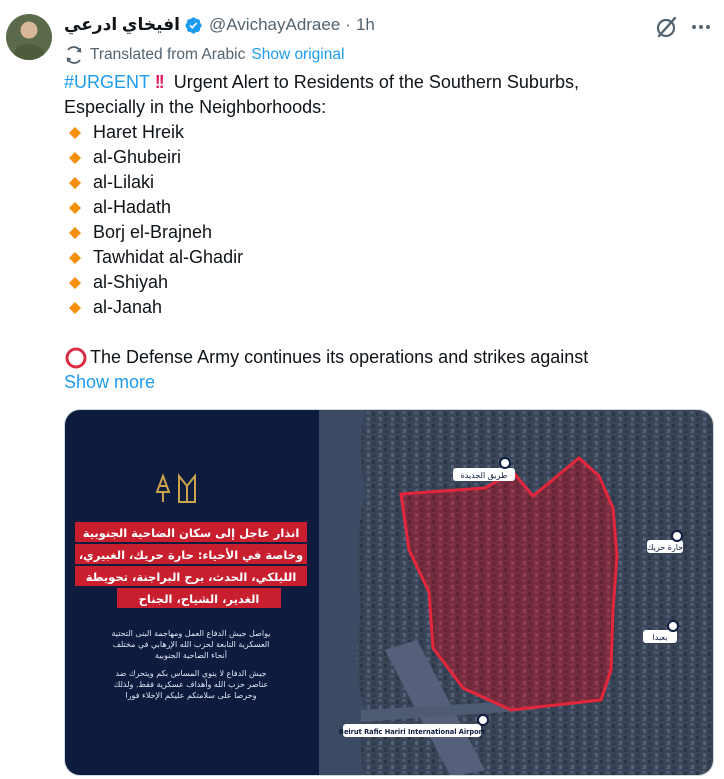 Image resolution: width=724 pixels, height=779 pixels. Describe the element at coordinates (128, 307) in the screenshot. I see `neighborhood-name: al-Janah` at that location.